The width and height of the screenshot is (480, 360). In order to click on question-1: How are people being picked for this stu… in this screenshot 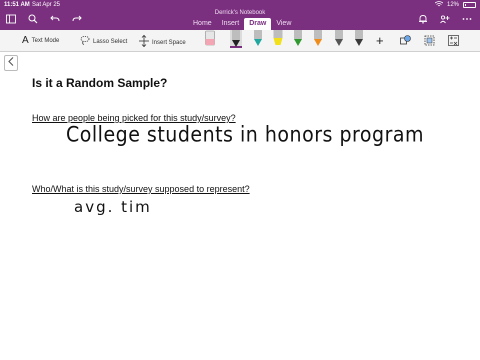, I will do `click(134, 118)`.